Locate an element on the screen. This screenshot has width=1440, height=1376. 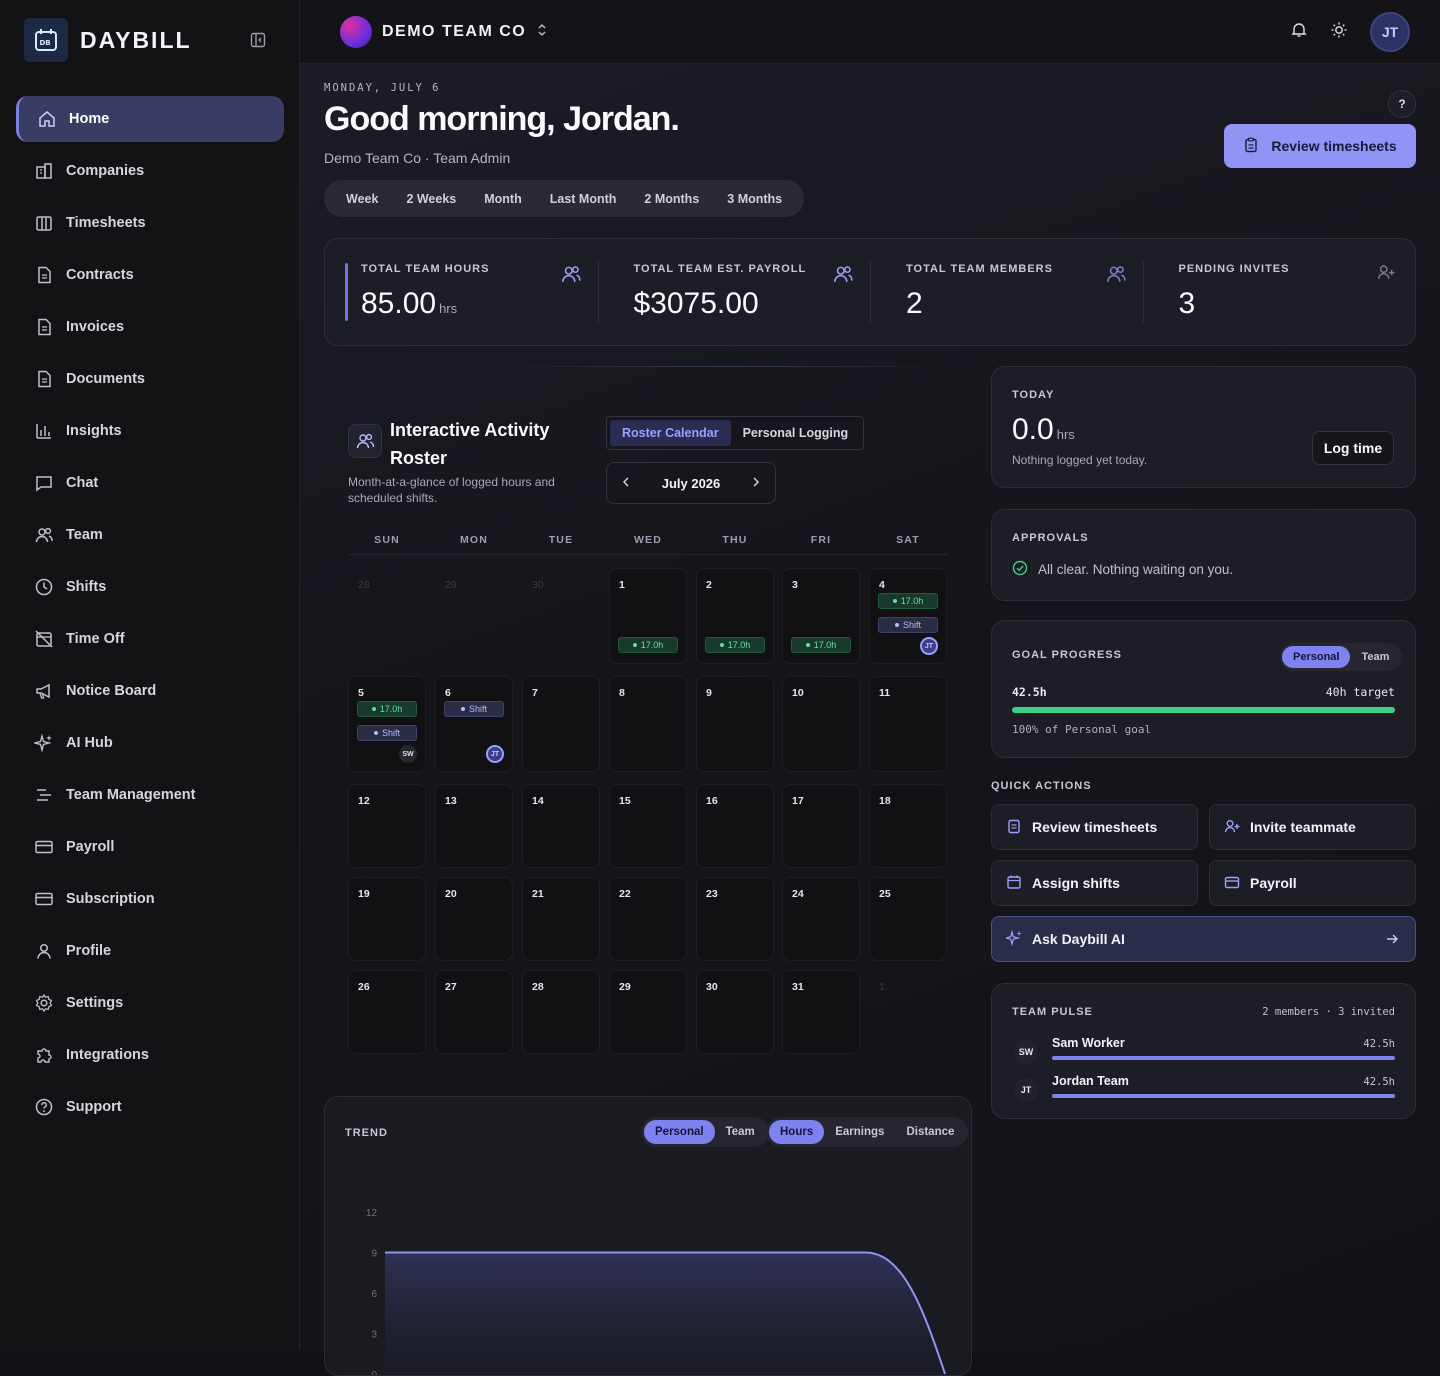
calendar-day-cell: 10 is located at coordinates (821, 724).